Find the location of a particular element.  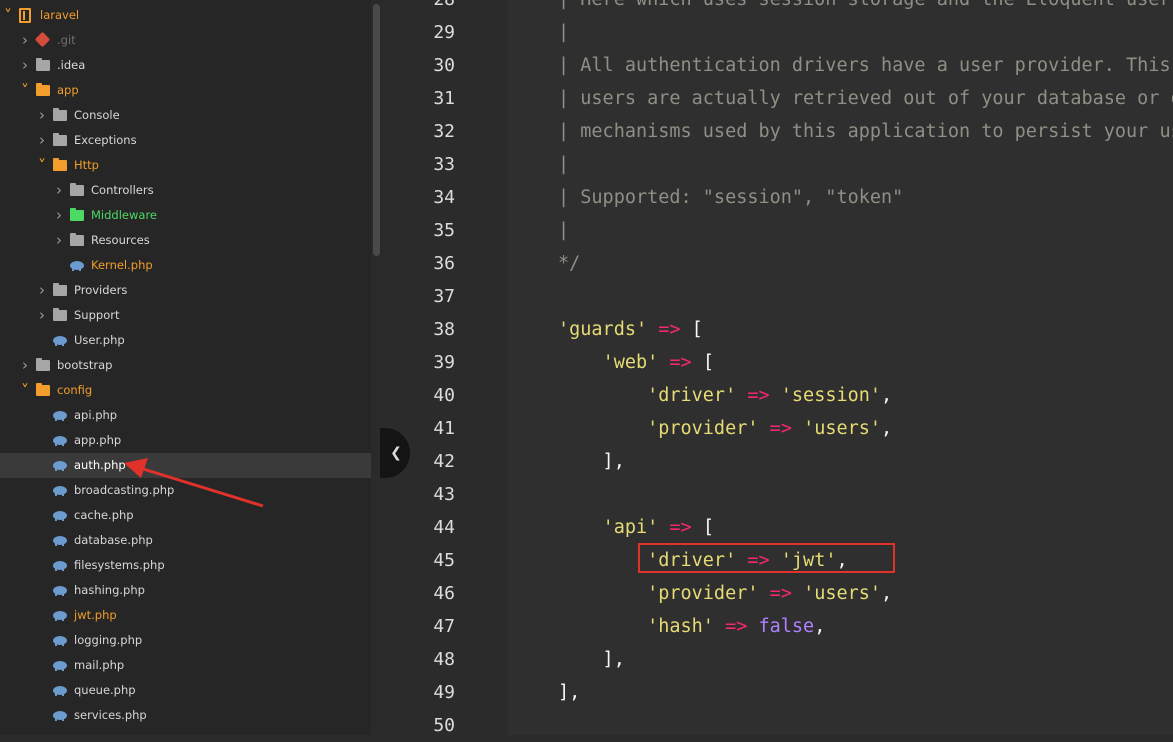

tree-item-providers: › Providers is located at coordinates (185, 290).